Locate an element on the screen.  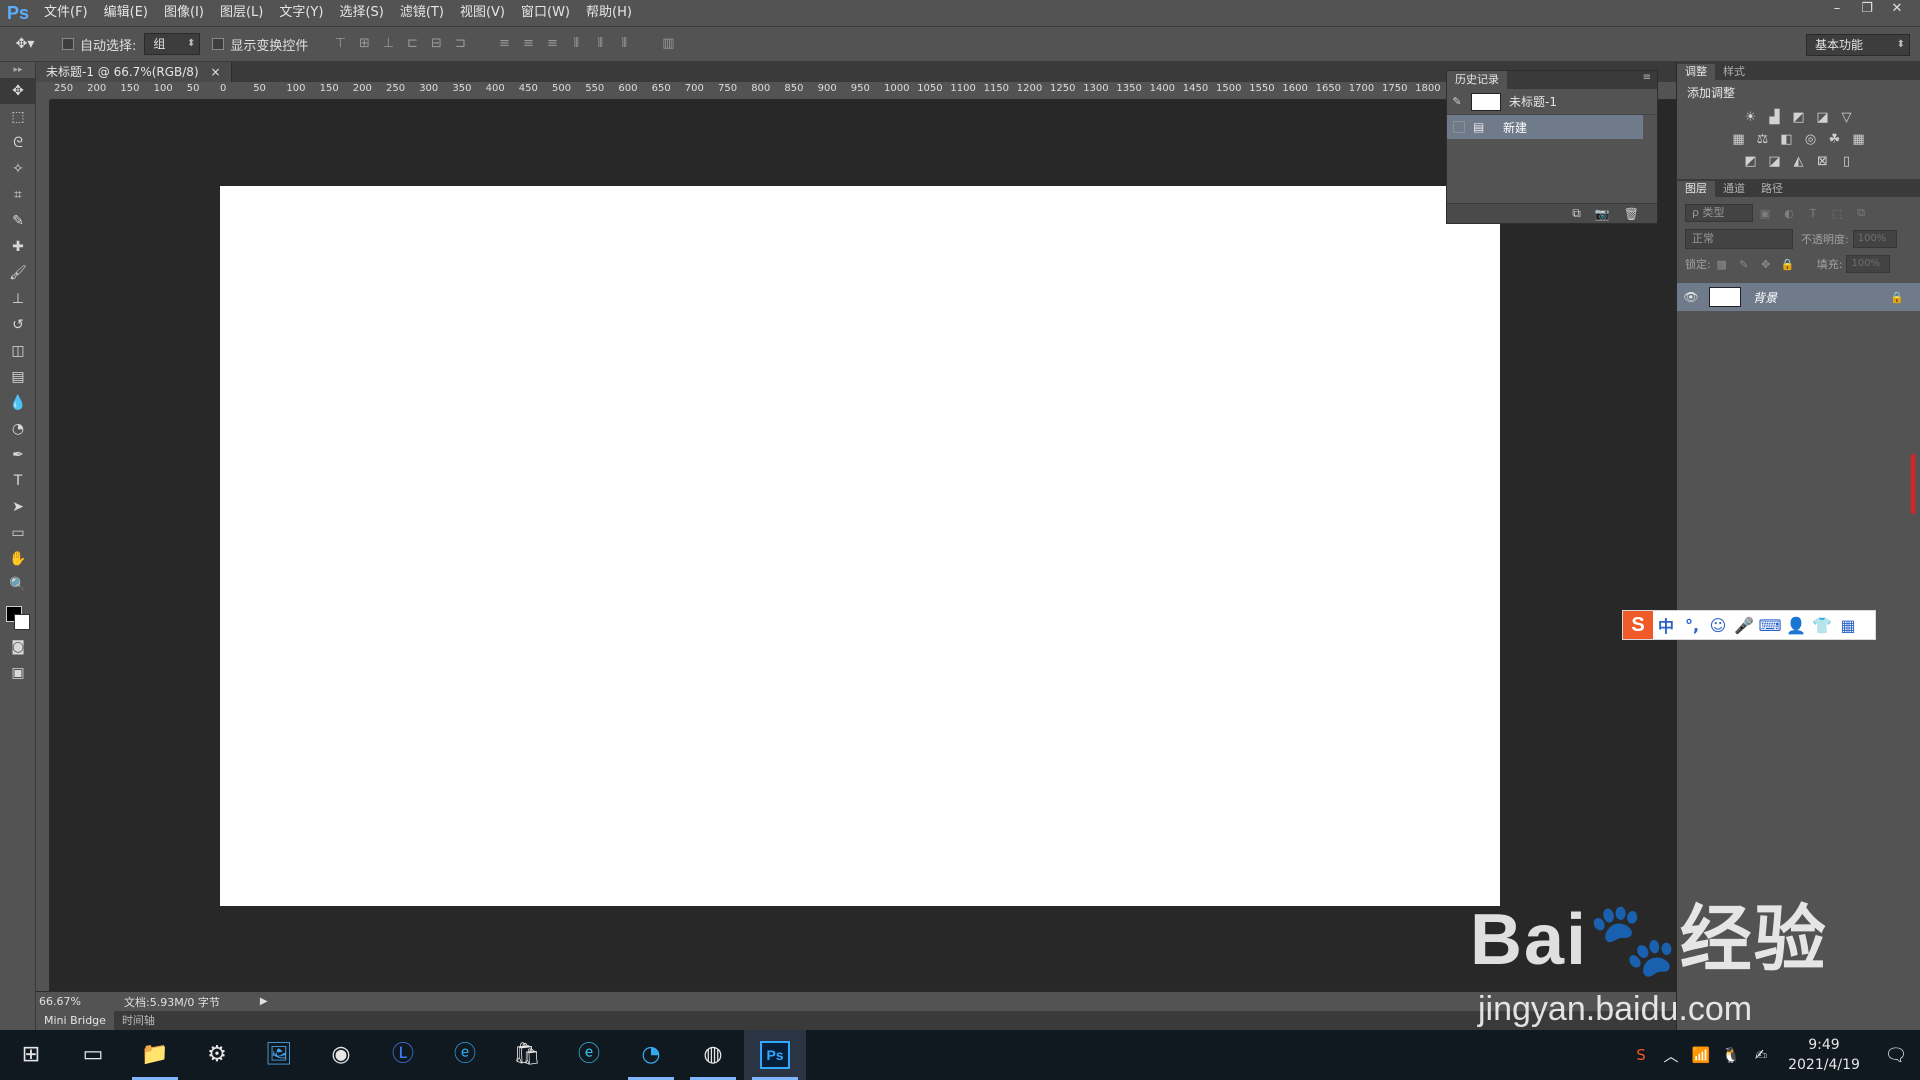
new-document-from-state-icon: ⧉ is located at coordinates (1576, 213).